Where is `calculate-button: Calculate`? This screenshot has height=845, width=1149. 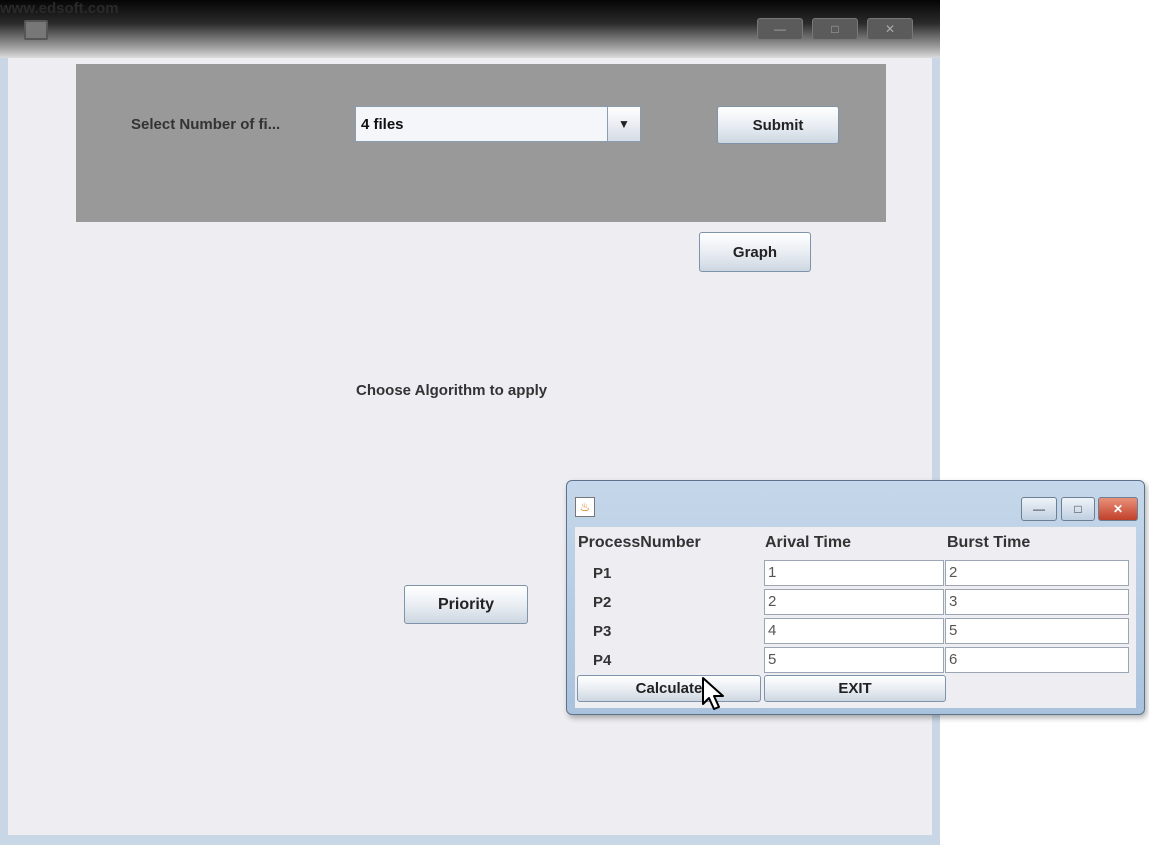
calculate-button: Calculate is located at coordinates (669, 688).